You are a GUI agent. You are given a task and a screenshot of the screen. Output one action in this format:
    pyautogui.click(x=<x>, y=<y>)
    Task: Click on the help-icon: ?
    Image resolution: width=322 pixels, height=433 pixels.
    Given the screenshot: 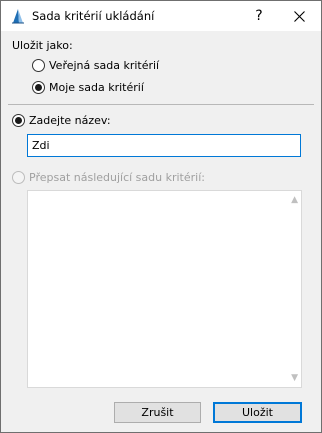 What is the action you would take?
    pyautogui.click(x=259, y=16)
    